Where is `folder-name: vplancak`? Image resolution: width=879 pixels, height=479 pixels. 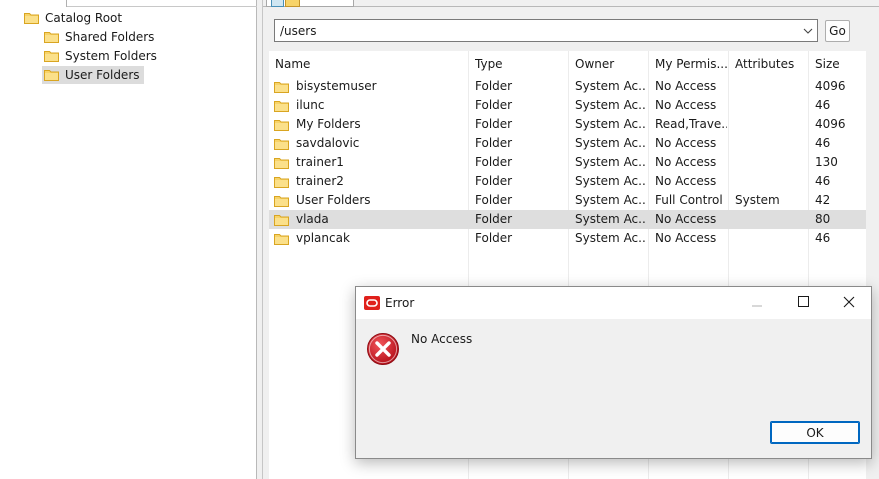
folder-name: vplancak is located at coordinates (323, 238).